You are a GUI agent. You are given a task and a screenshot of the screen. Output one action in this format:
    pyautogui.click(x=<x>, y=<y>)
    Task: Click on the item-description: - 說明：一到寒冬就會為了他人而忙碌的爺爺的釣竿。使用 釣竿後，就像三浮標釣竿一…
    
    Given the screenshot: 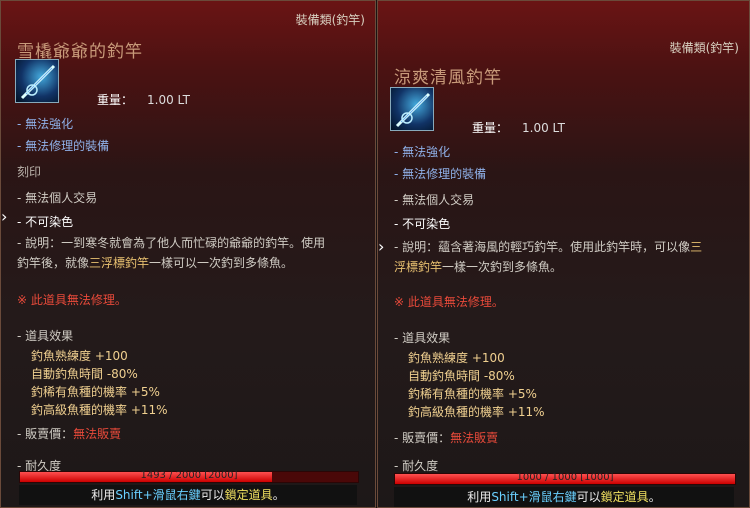 What is the action you would take?
    pyautogui.click(x=171, y=253)
    